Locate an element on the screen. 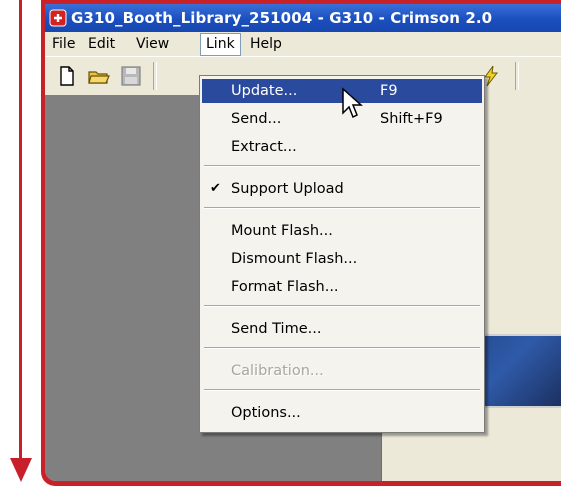 The width and height of the screenshot is (561, 489). arrow-down-icon is located at coordinates (21, 470).